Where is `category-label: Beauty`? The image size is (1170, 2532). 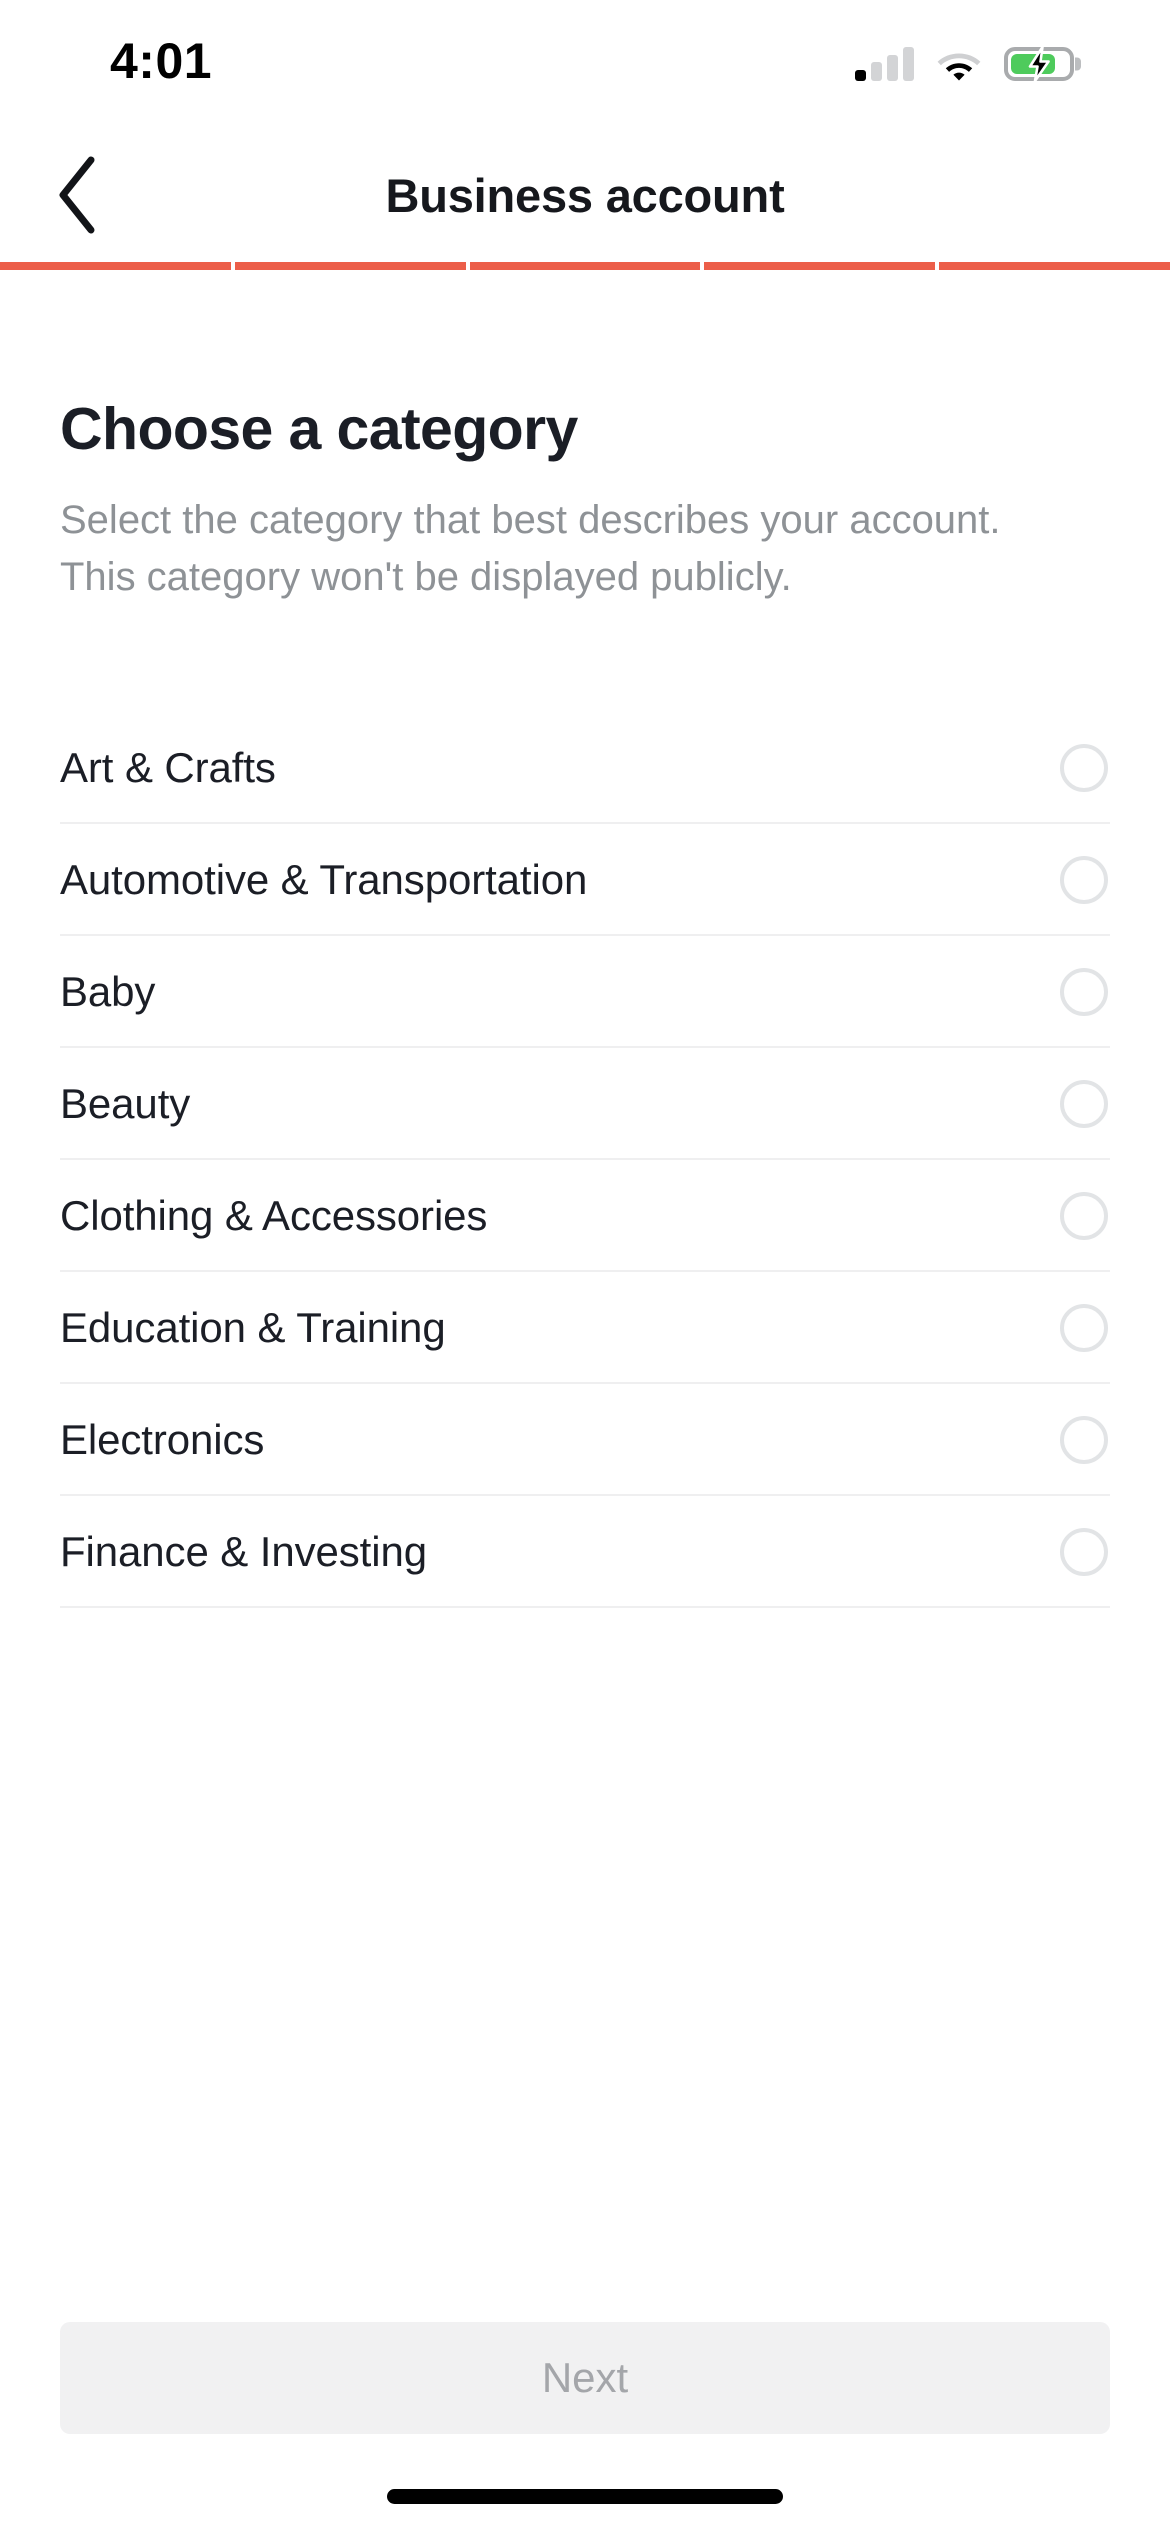 category-label: Beauty is located at coordinates (125, 1103).